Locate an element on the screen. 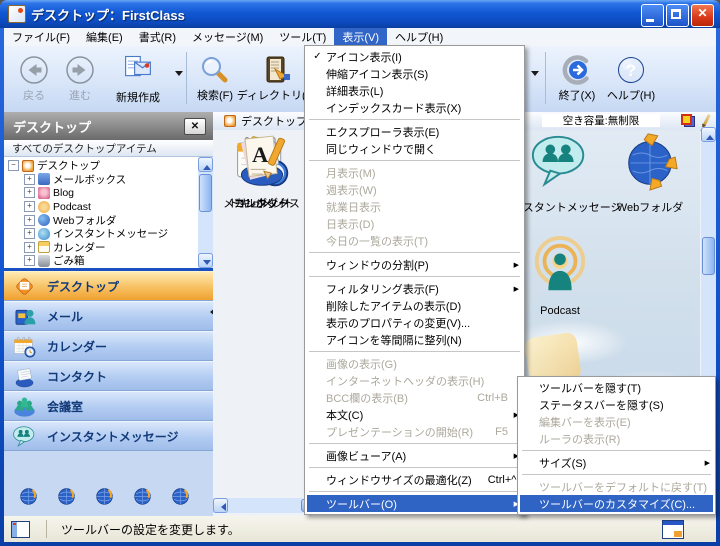 The height and width of the screenshot is (546, 720). menu-item: 月表示(M) is located at coordinates (414, 172).